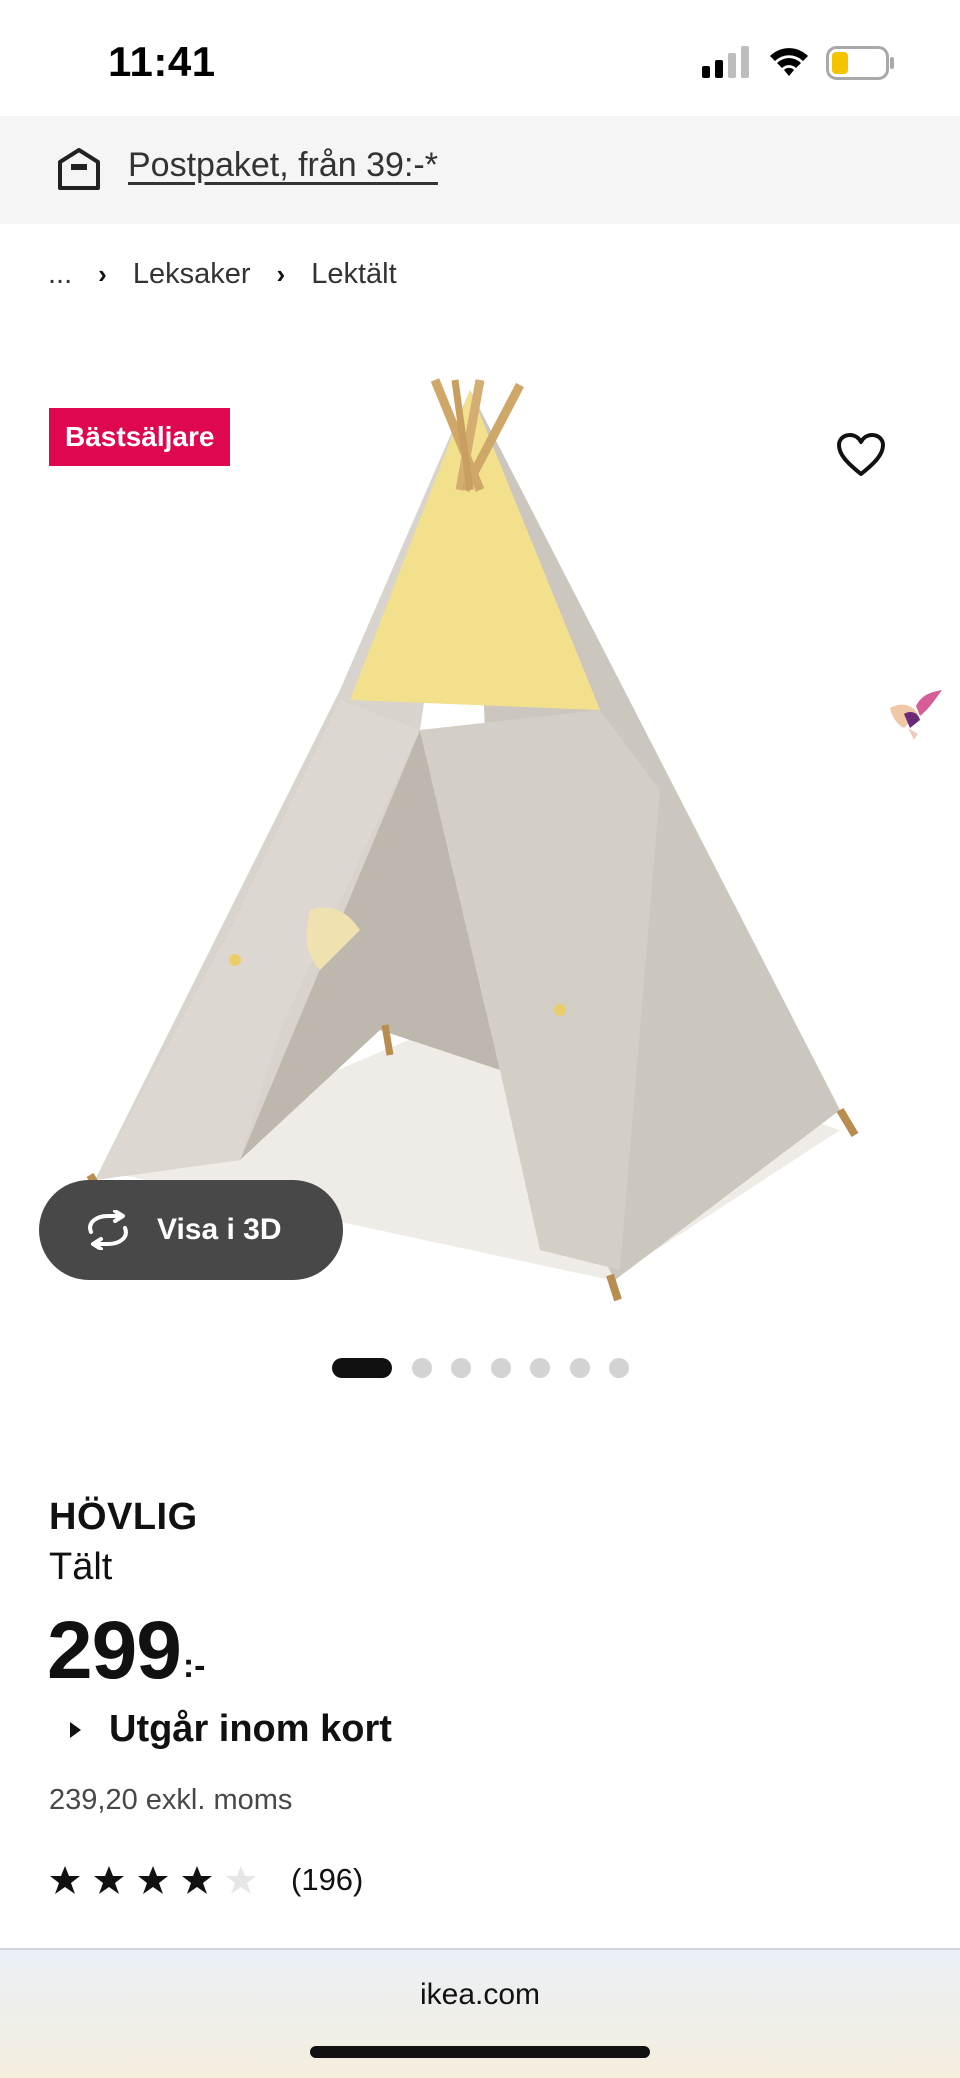  Describe the element at coordinates (480, 2013) in the screenshot. I see `browser-address-bar: ikea.com` at that location.